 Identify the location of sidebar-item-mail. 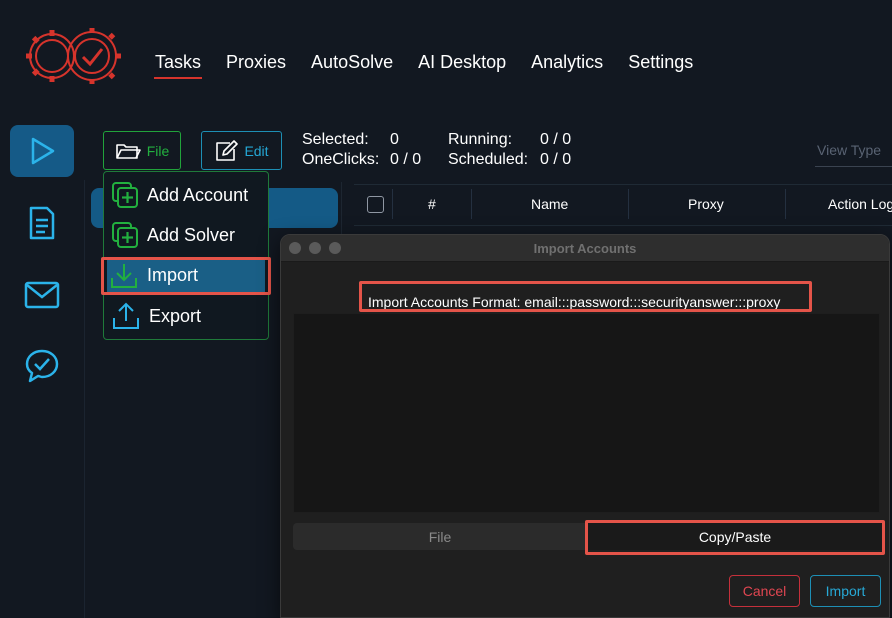
(42, 295).